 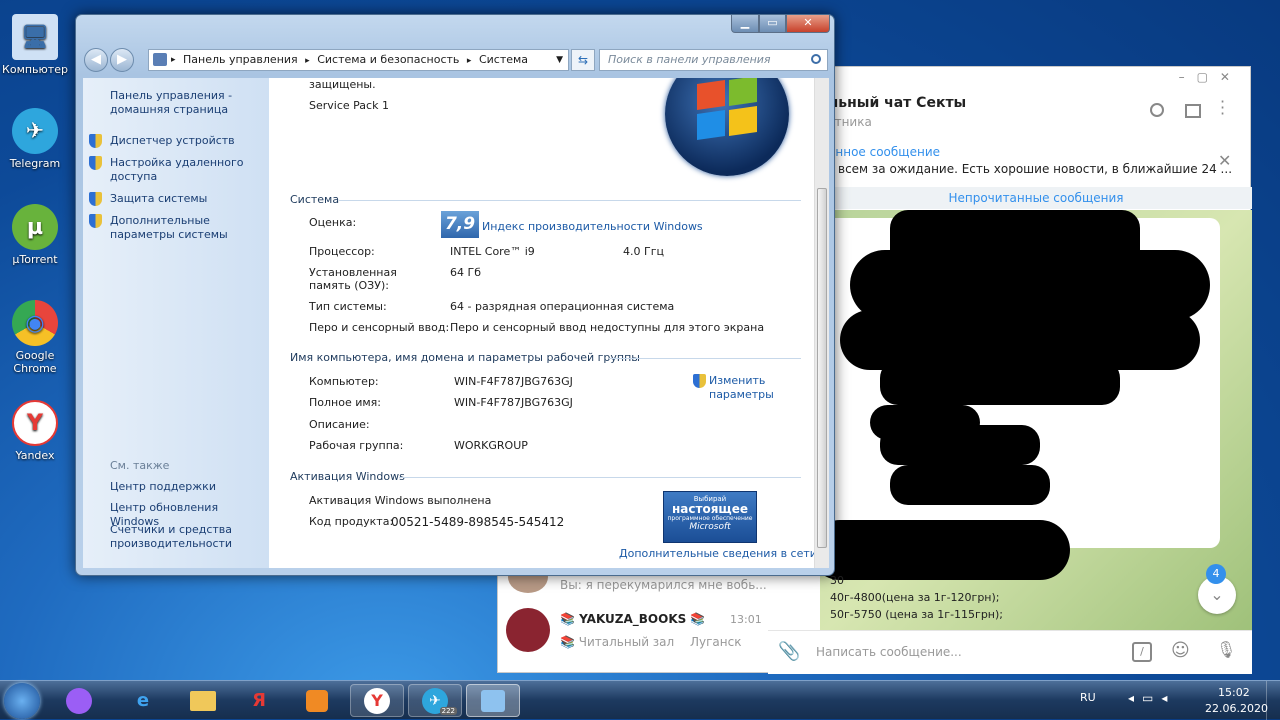 I want to click on tray-icons: ◂▭◂, so click(x=1151, y=698).